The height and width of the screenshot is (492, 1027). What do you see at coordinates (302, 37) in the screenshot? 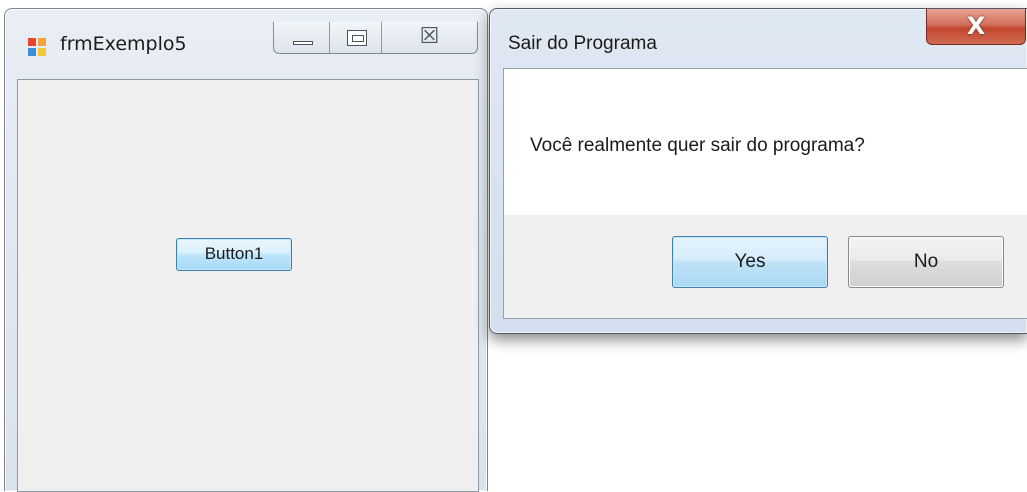
I see `minimize-button` at bounding box center [302, 37].